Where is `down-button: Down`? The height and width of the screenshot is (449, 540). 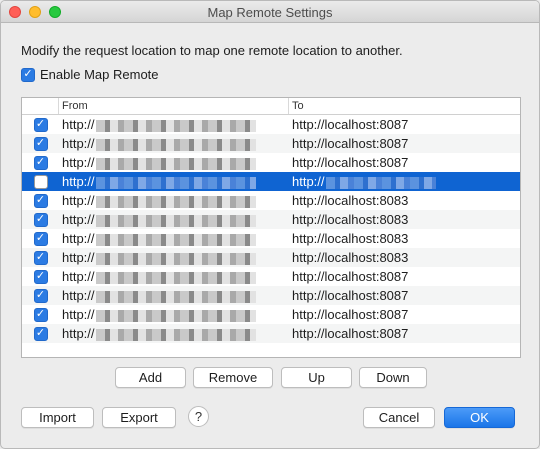 down-button: Down is located at coordinates (393, 377).